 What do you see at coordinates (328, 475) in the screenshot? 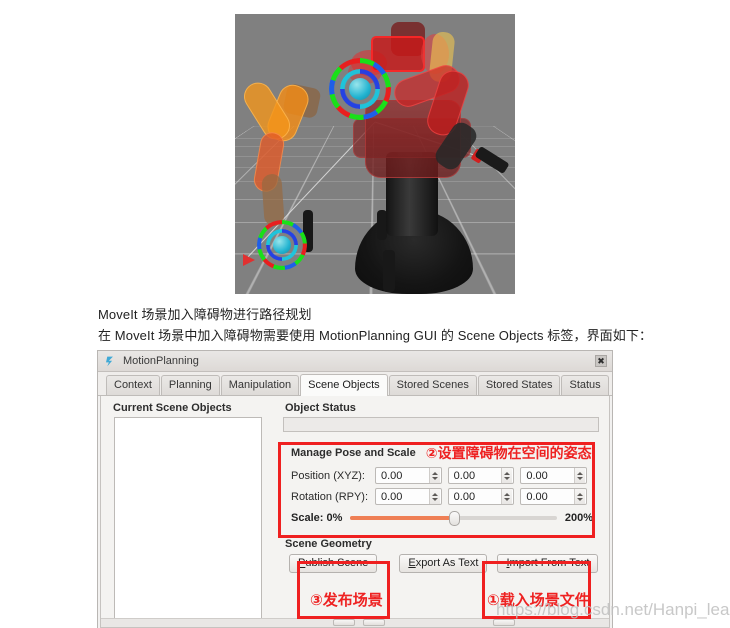
I see `position-label: Position (XYZ):` at bounding box center [328, 475].